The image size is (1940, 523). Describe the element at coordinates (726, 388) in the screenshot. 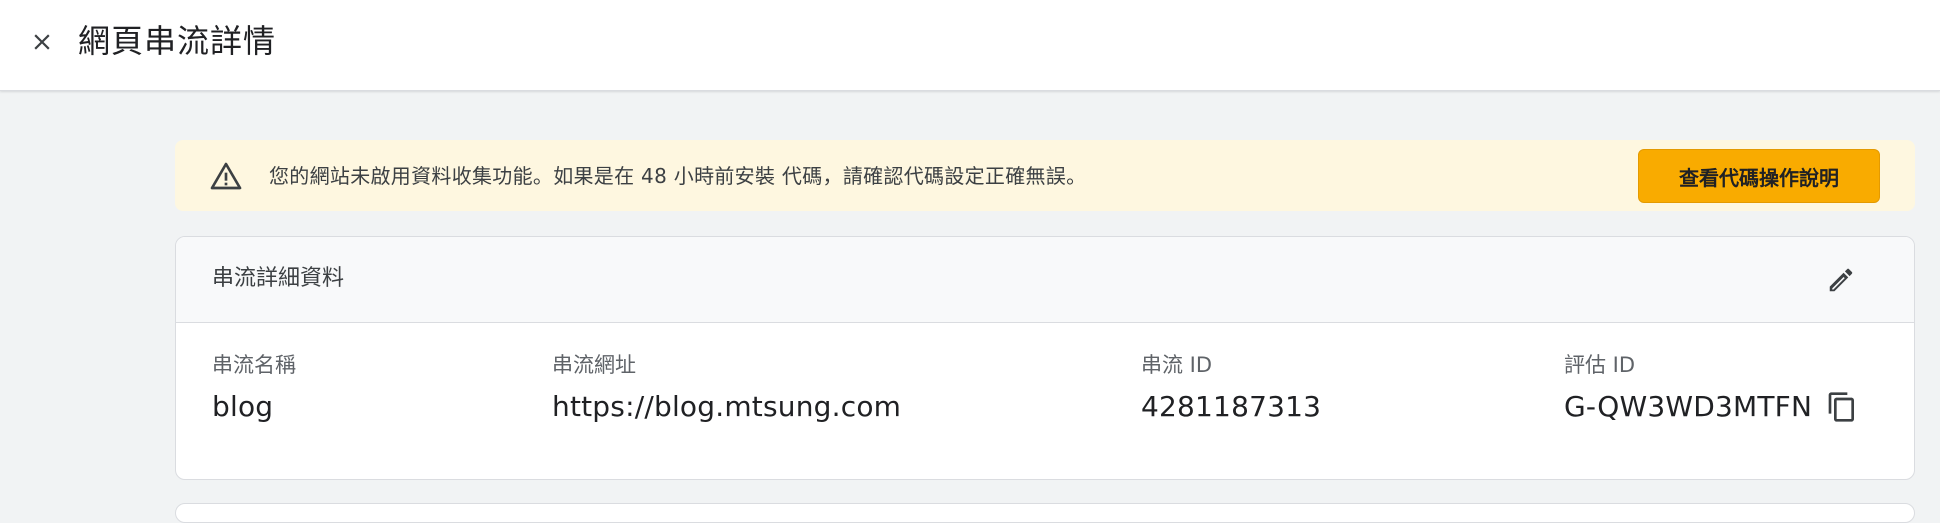

I see `stream-url-field: 串流網址 https://blog.mtsung.com` at that location.